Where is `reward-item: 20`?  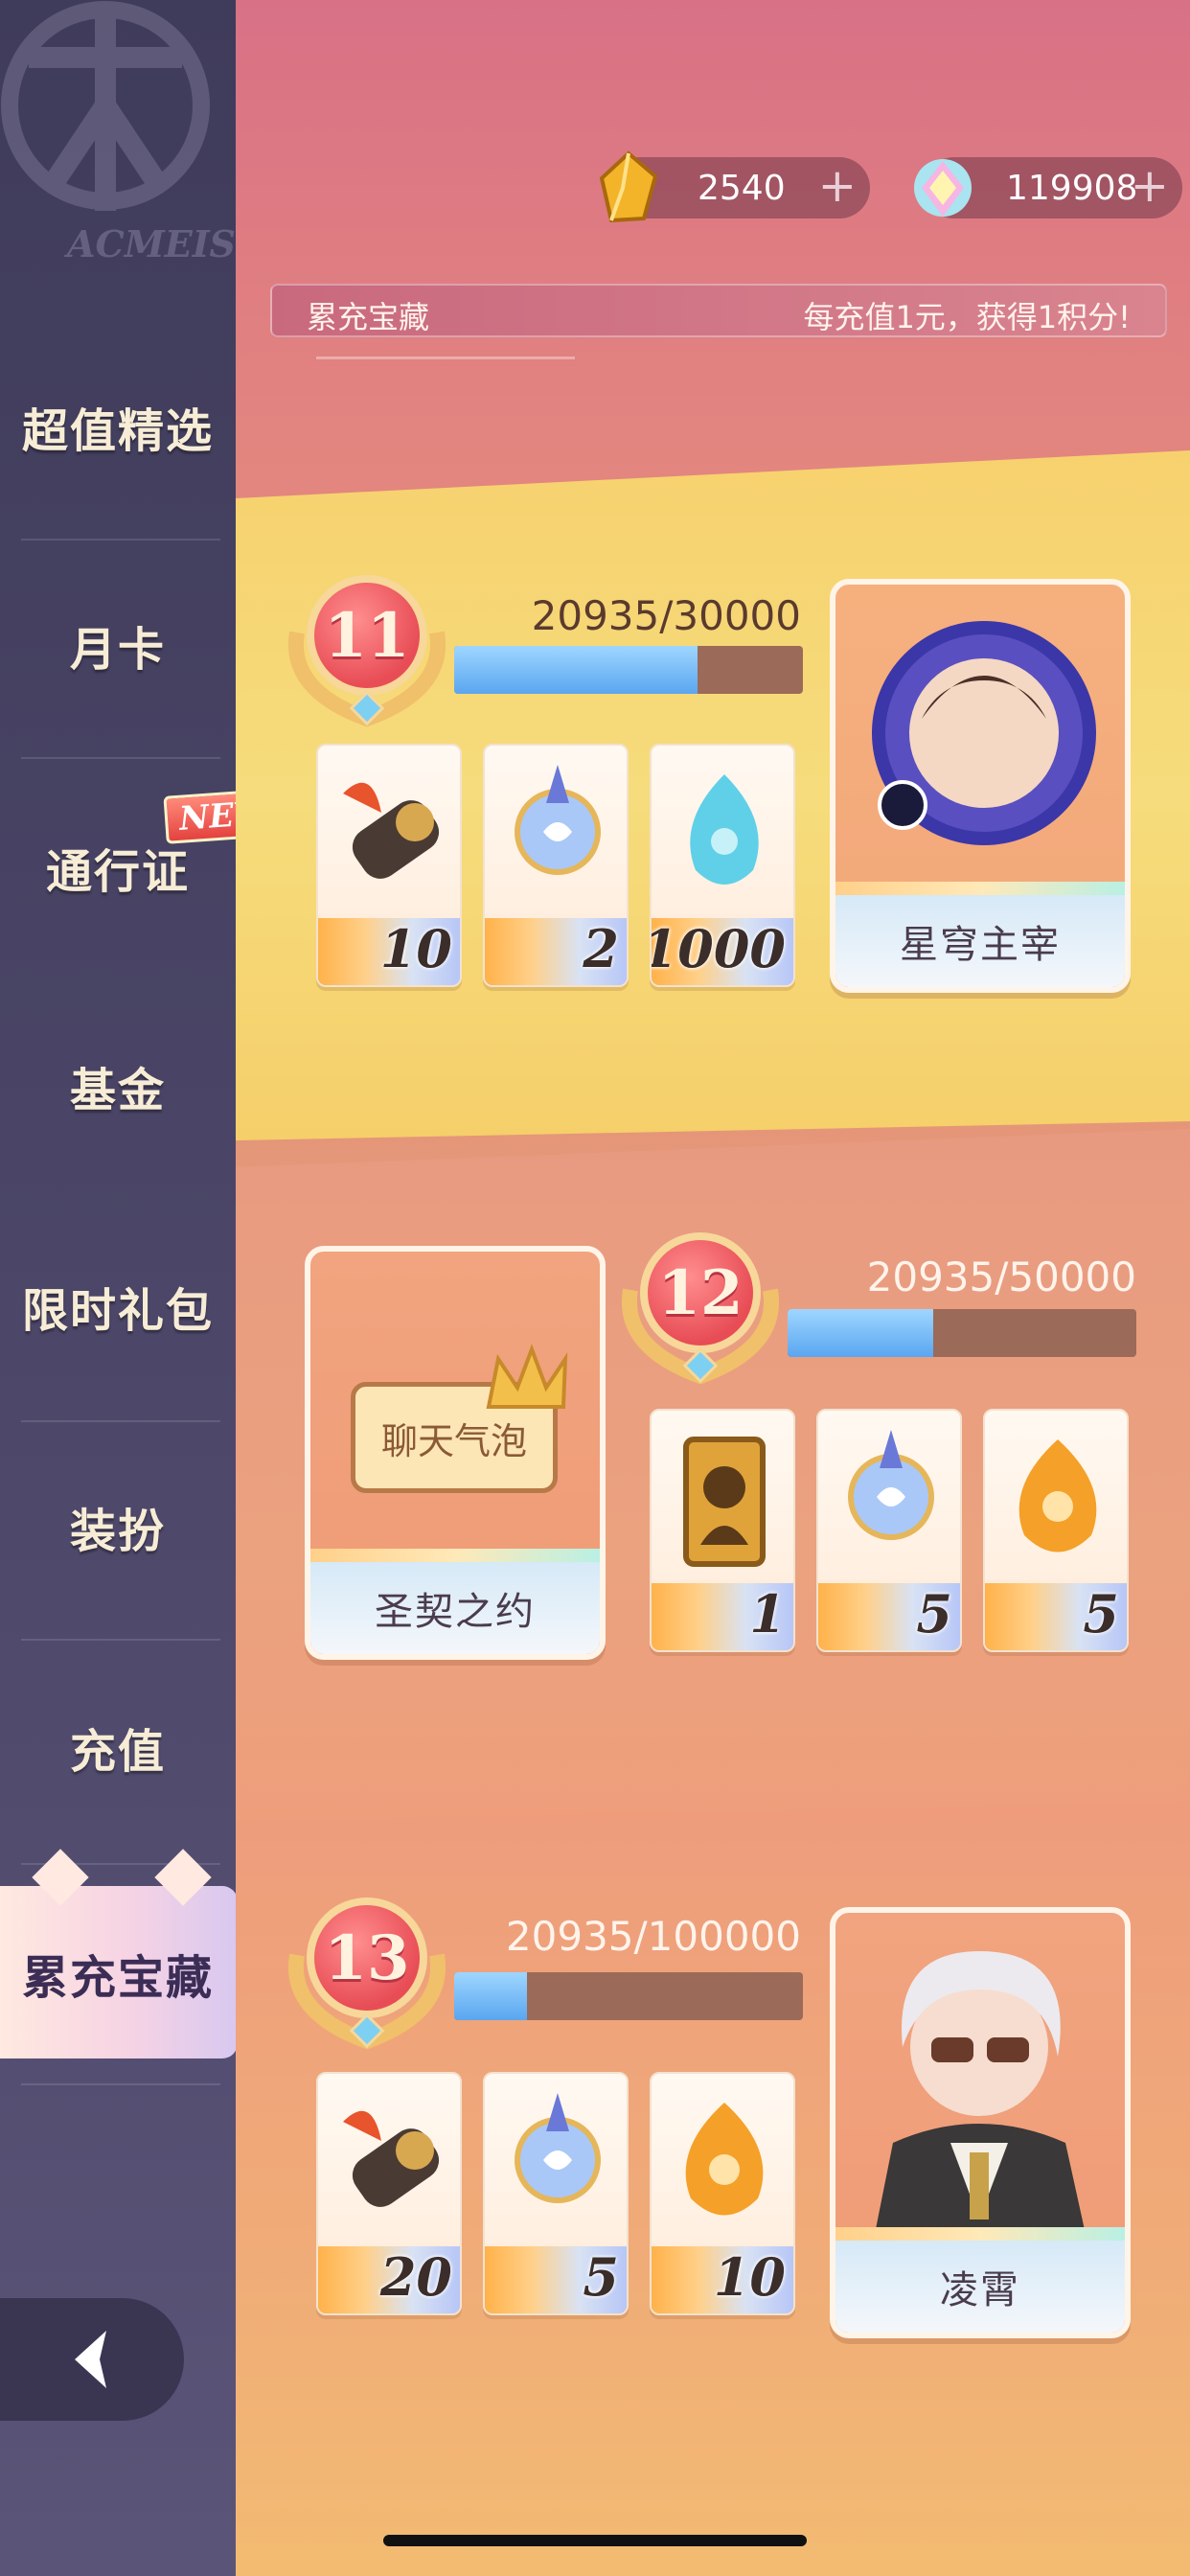
reward-item: 20 is located at coordinates (389, 2193).